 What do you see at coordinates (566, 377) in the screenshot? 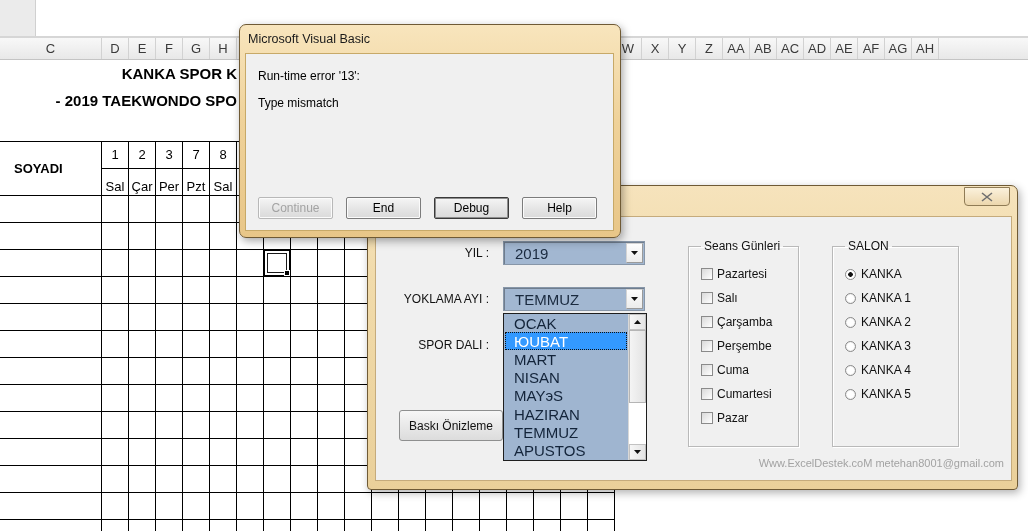
I see `list-option: NISAN` at bounding box center [566, 377].